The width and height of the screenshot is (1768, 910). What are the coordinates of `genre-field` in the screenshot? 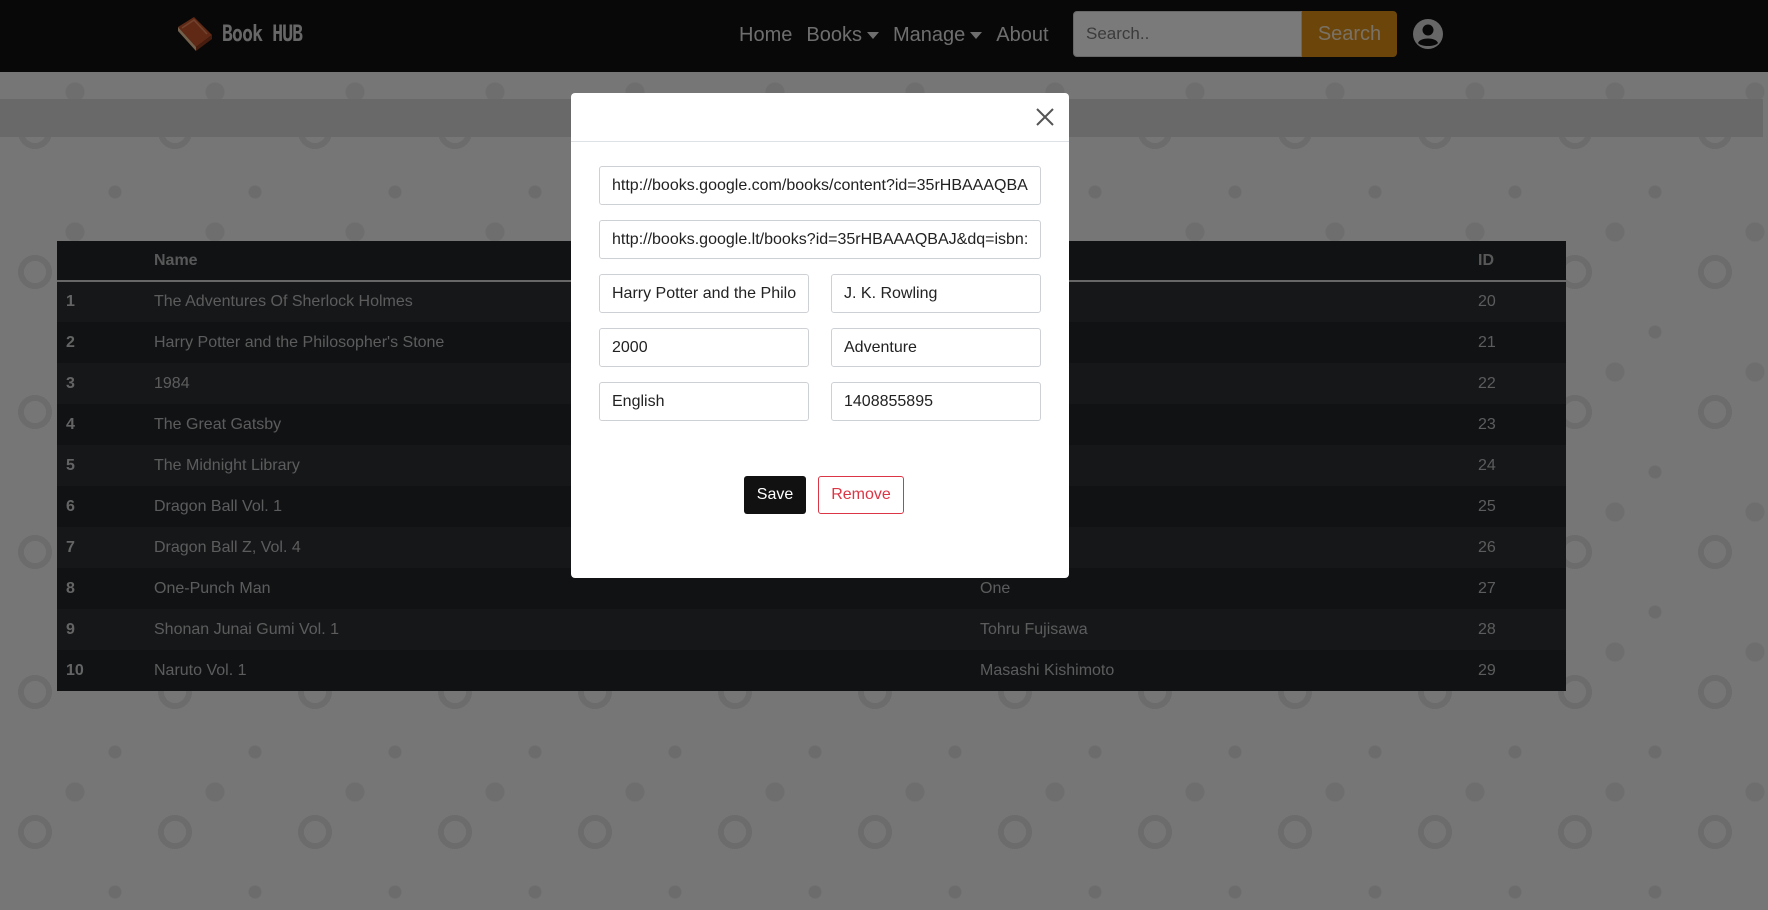 It's located at (936, 347).